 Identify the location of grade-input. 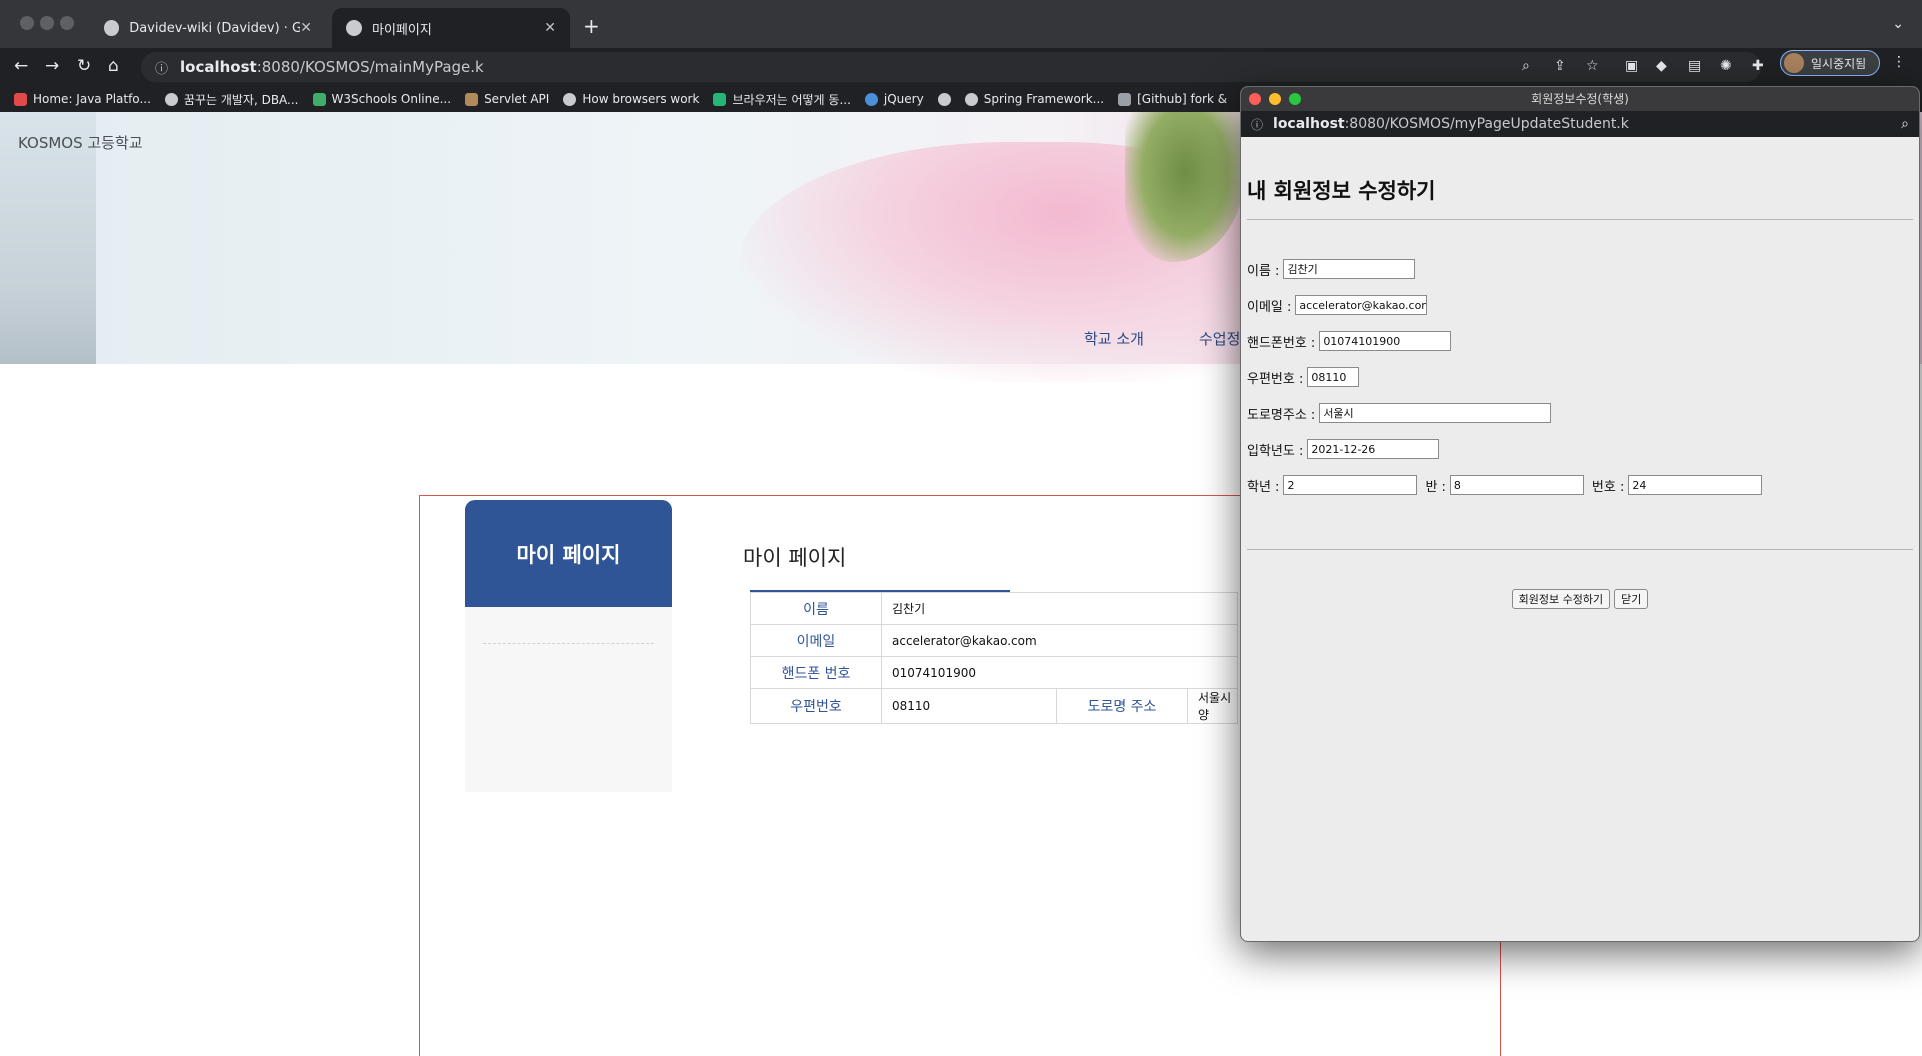
(1350, 485).